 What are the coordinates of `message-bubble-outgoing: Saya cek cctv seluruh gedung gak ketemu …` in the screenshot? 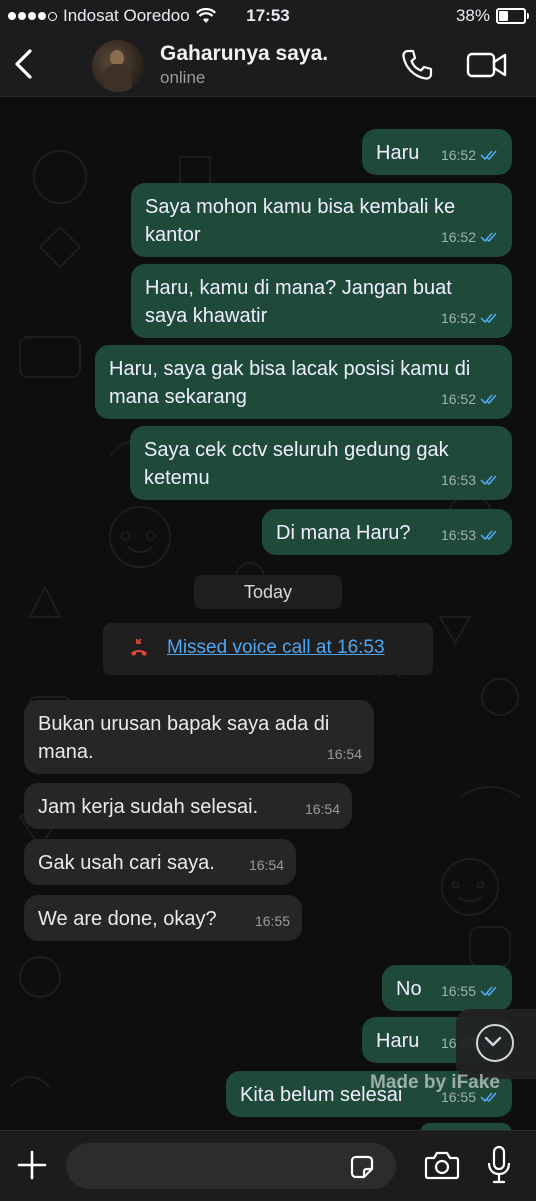 It's located at (321, 463).